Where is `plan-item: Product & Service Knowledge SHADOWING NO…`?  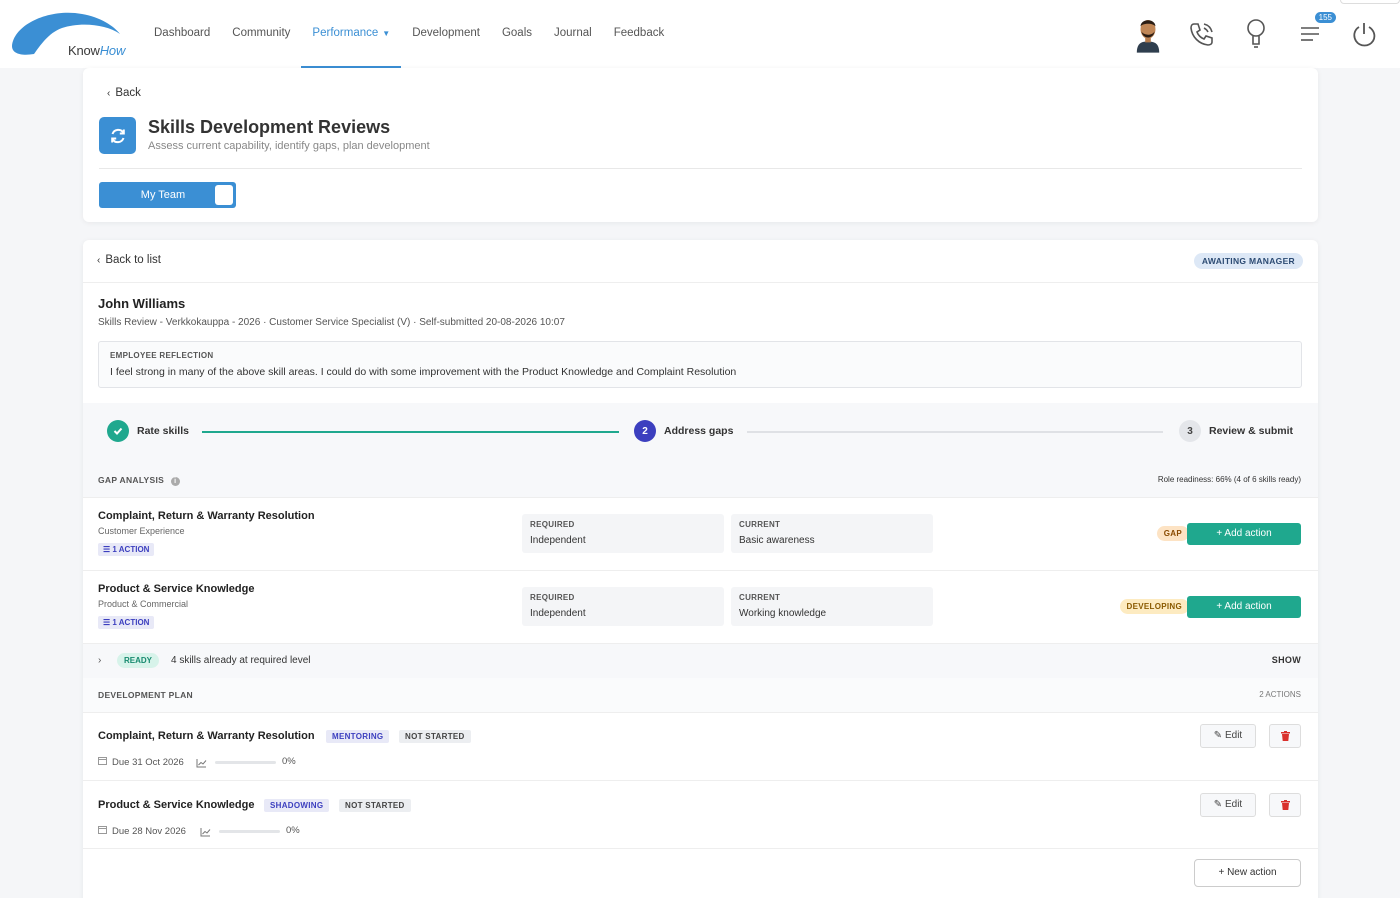
plan-item: Product & Service Knowledge SHADOWING NO… is located at coordinates (700, 815).